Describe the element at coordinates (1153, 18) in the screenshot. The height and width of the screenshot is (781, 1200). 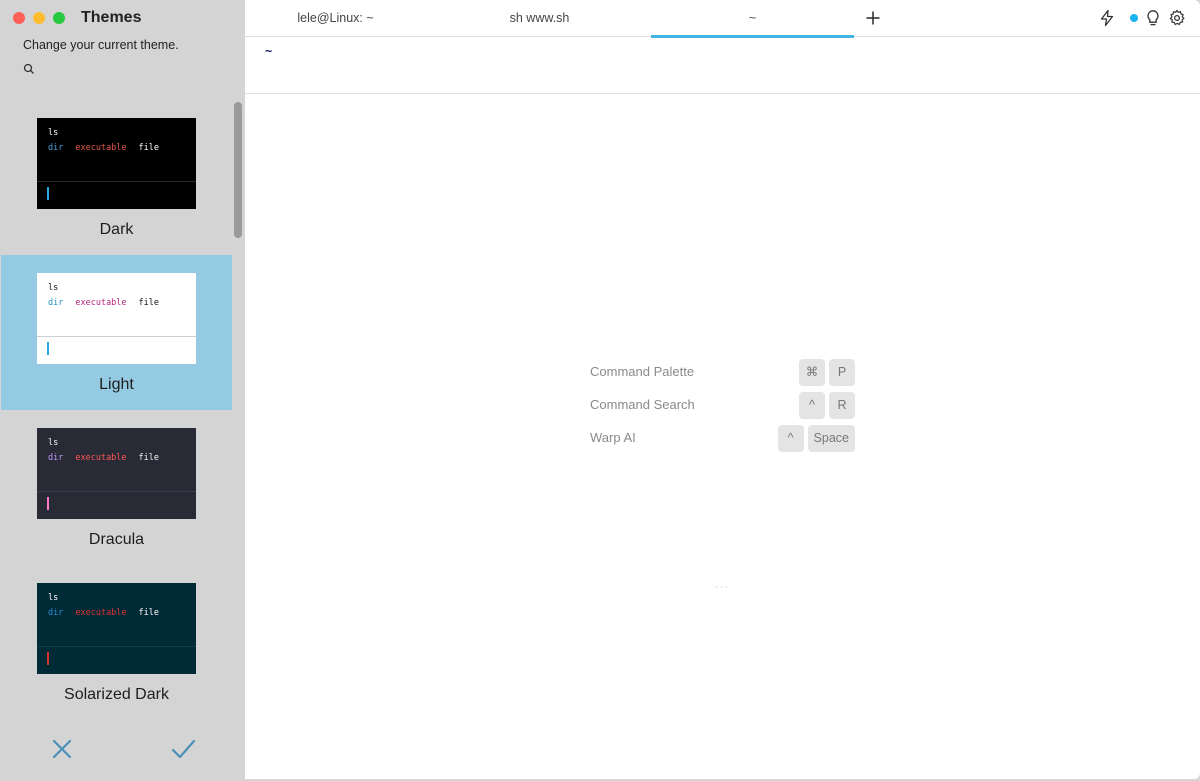
I see `lightbulb-icon` at that location.